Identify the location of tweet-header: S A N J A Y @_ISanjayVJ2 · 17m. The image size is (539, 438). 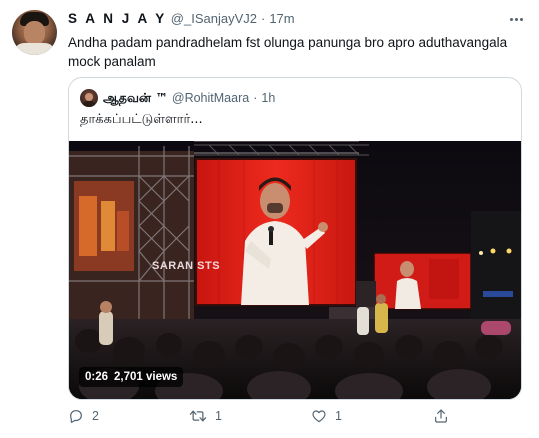
(181, 20).